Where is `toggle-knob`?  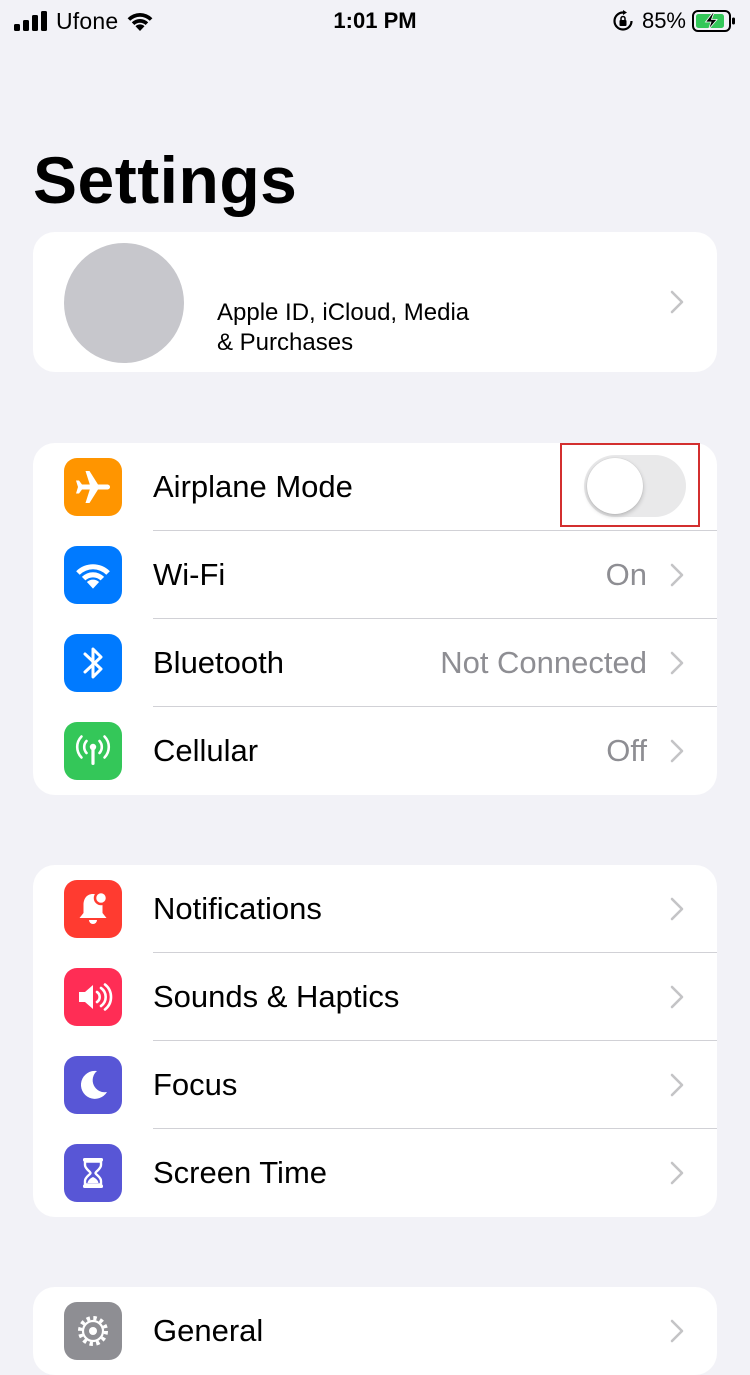
toggle-knob is located at coordinates (615, 486).